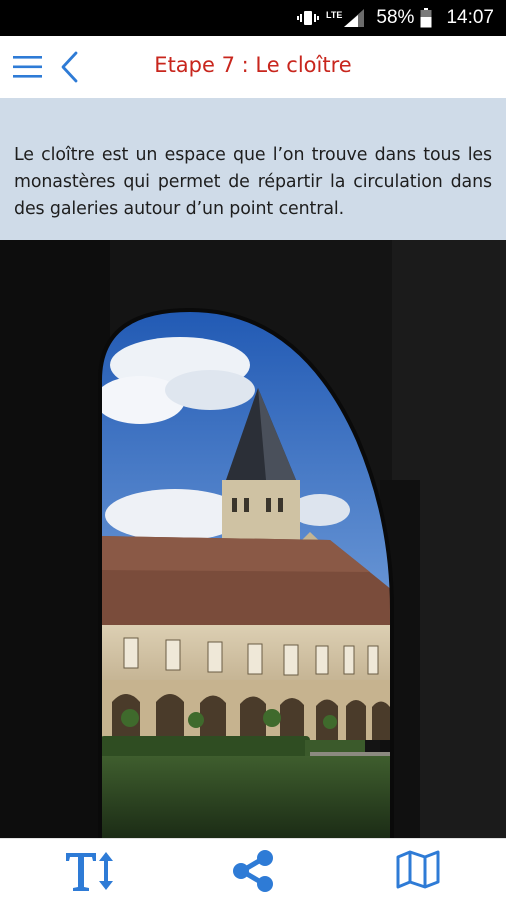  Describe the element at coordinates (253, 18) in the screenshot. I see `status-bar: LTE 58% 14:07` at that location.